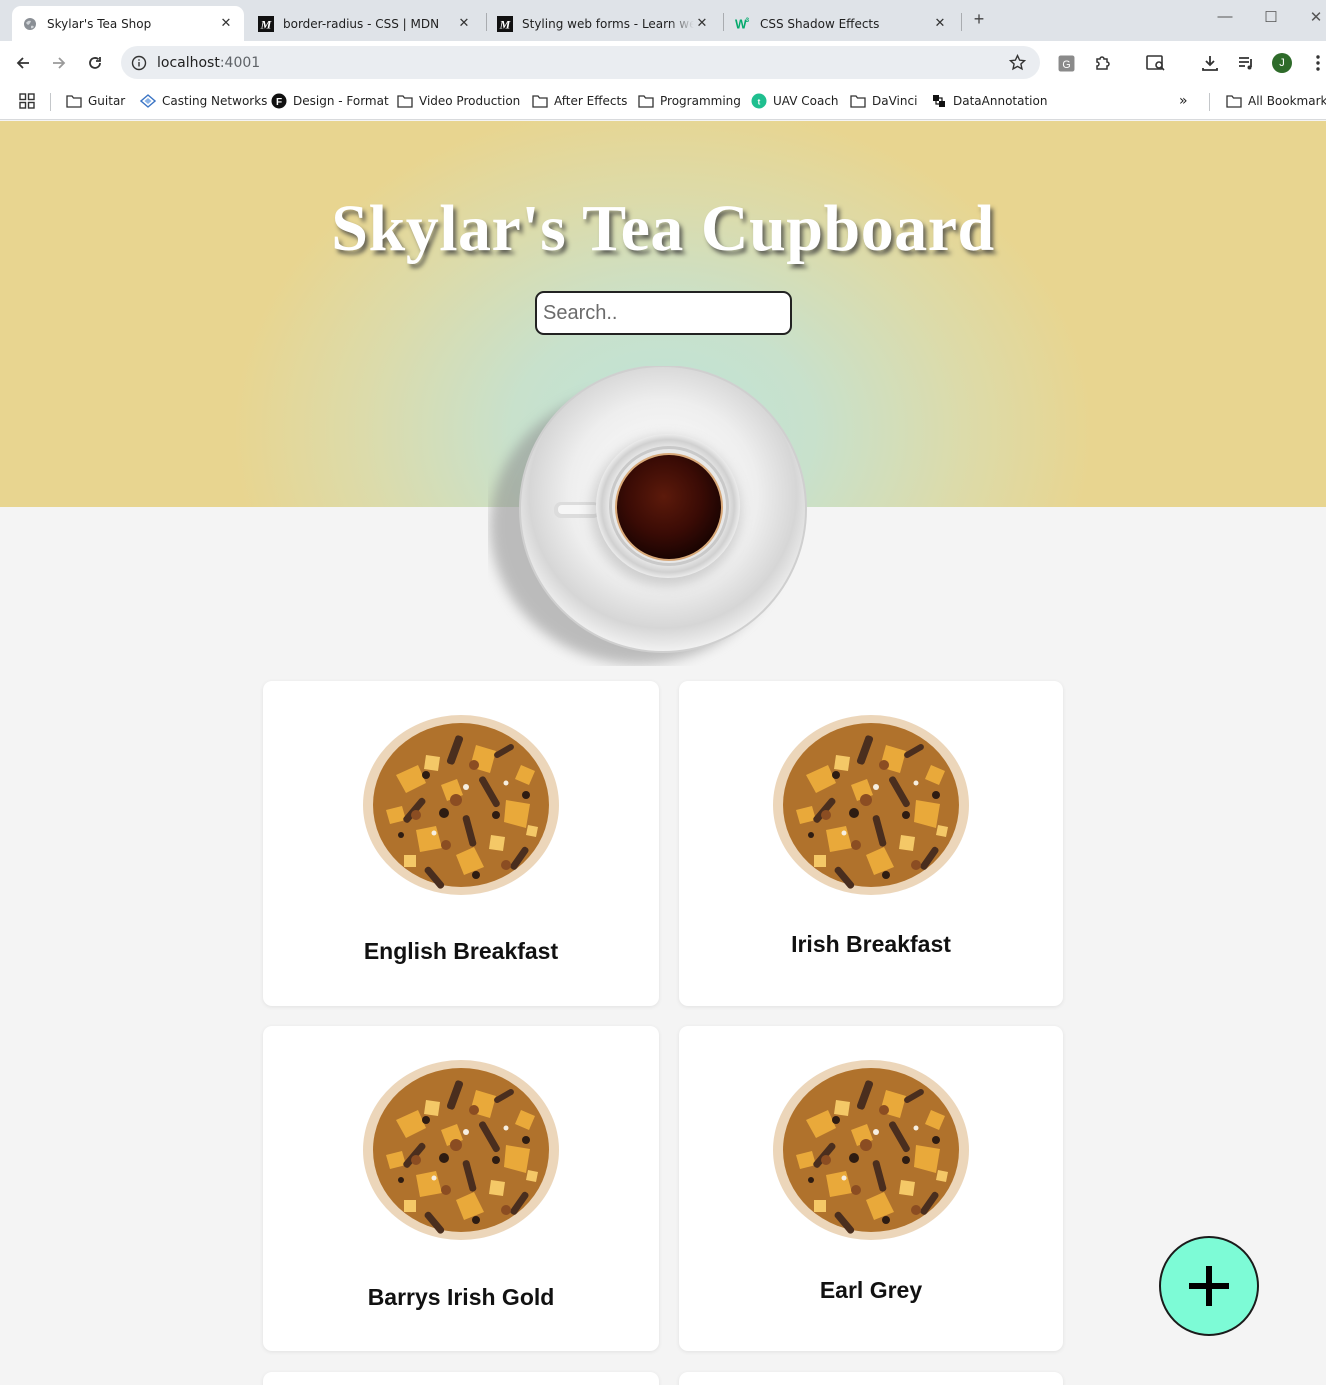 This screenshot has height=1385, width=1326. I want to click on bookmark-uav-coach: t UAV Coach, so click(795, 101).